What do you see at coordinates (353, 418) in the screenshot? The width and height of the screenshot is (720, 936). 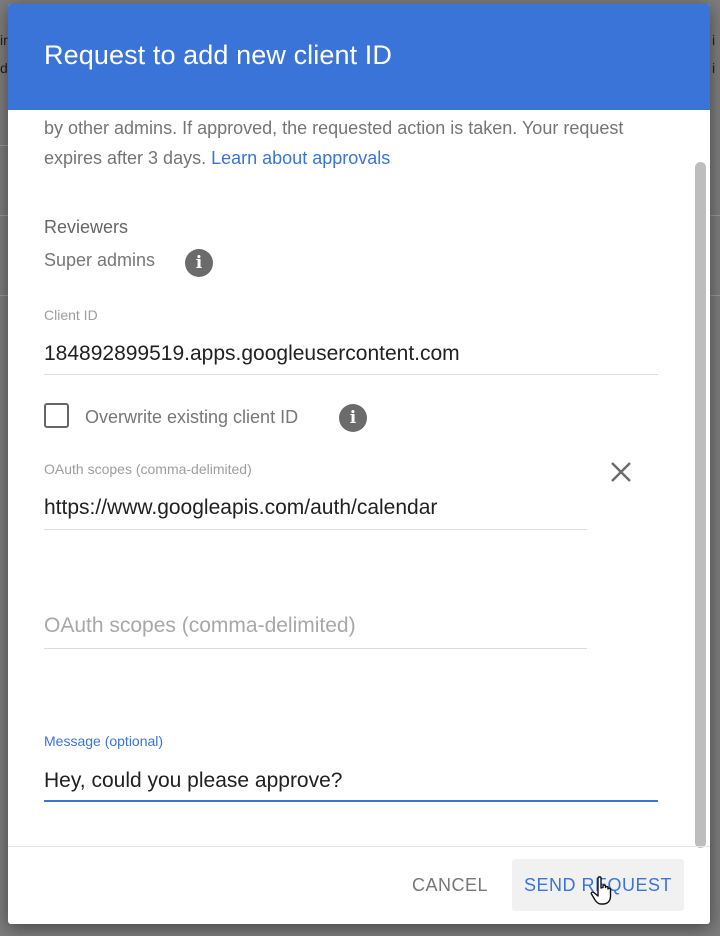 I see `overwrite-info-icon: i` at bounding box center [353, 418].